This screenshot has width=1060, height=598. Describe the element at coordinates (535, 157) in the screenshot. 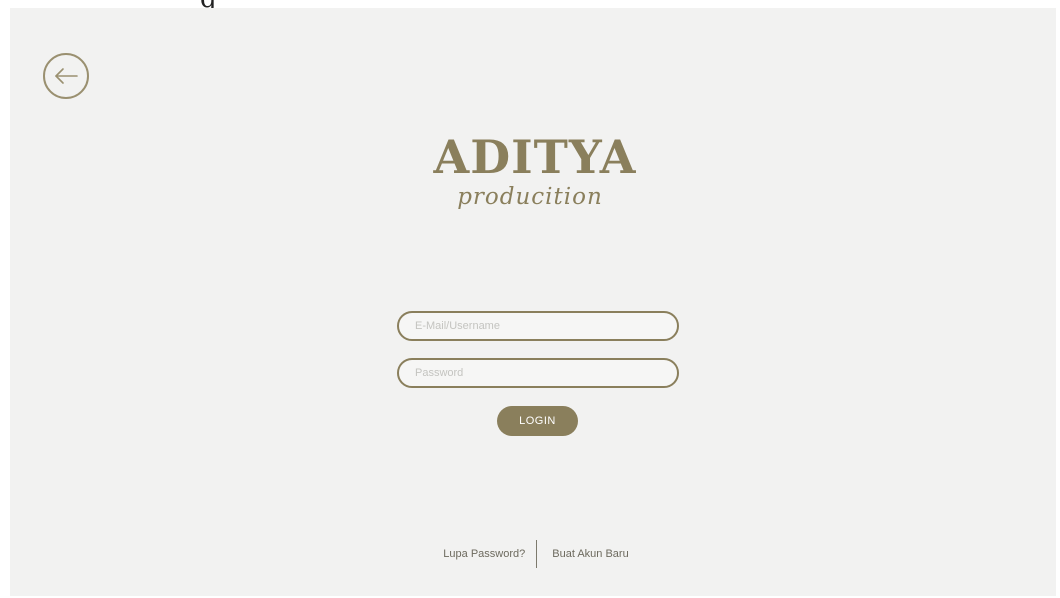

I see `brand-title: ADITYA` at that location.